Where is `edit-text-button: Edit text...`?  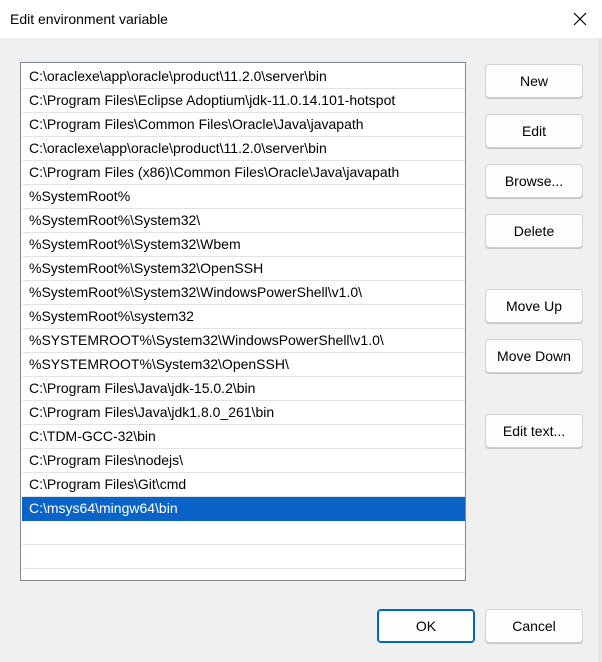 edit-text-button: Edit text... is located at coordinates (534, 431).